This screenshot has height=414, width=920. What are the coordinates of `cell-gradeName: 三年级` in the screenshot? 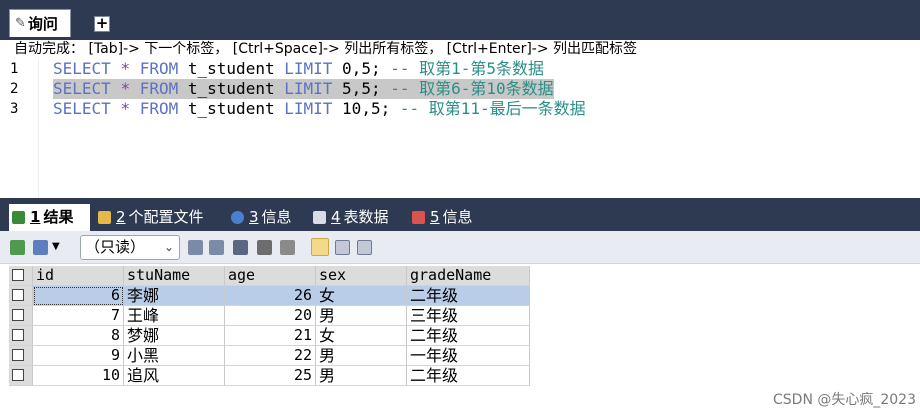 It's located at (468, 316).